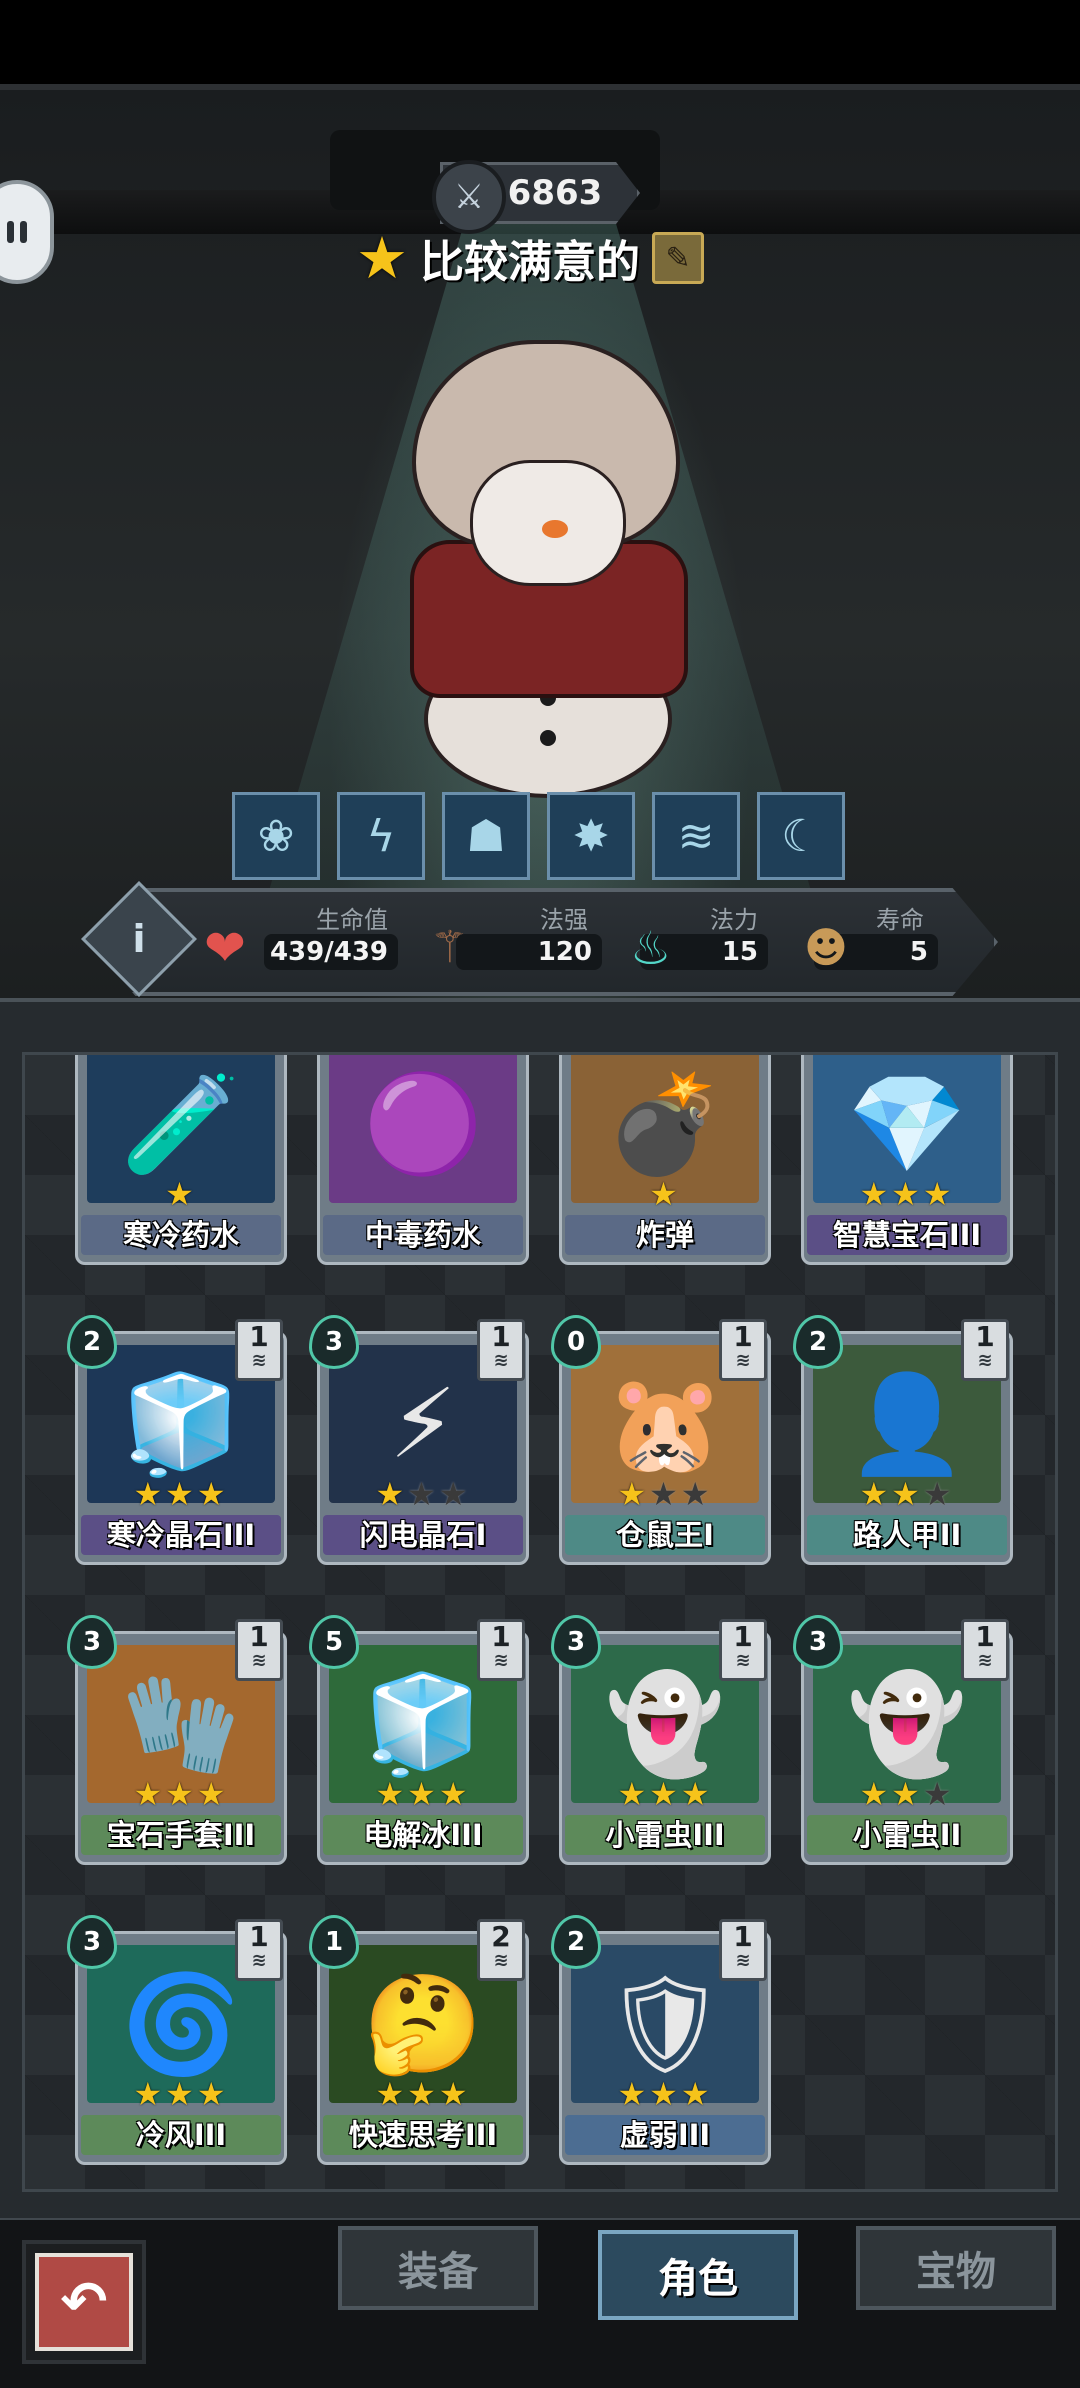  I want to click on tab-equipment: 装备, so click(438, 2268).